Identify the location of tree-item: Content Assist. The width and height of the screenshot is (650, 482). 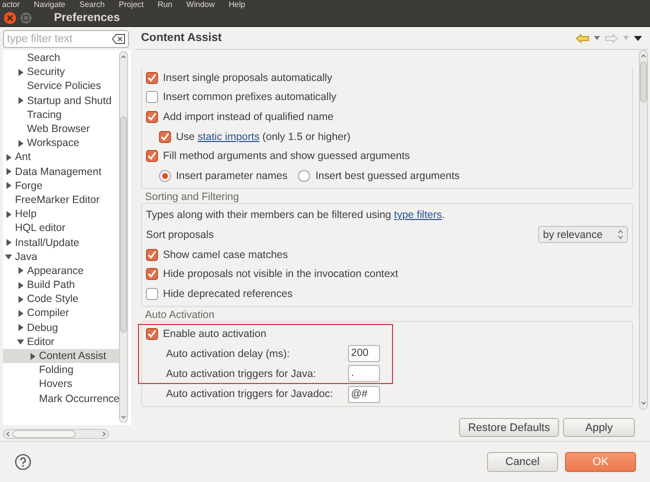
(61, 356).